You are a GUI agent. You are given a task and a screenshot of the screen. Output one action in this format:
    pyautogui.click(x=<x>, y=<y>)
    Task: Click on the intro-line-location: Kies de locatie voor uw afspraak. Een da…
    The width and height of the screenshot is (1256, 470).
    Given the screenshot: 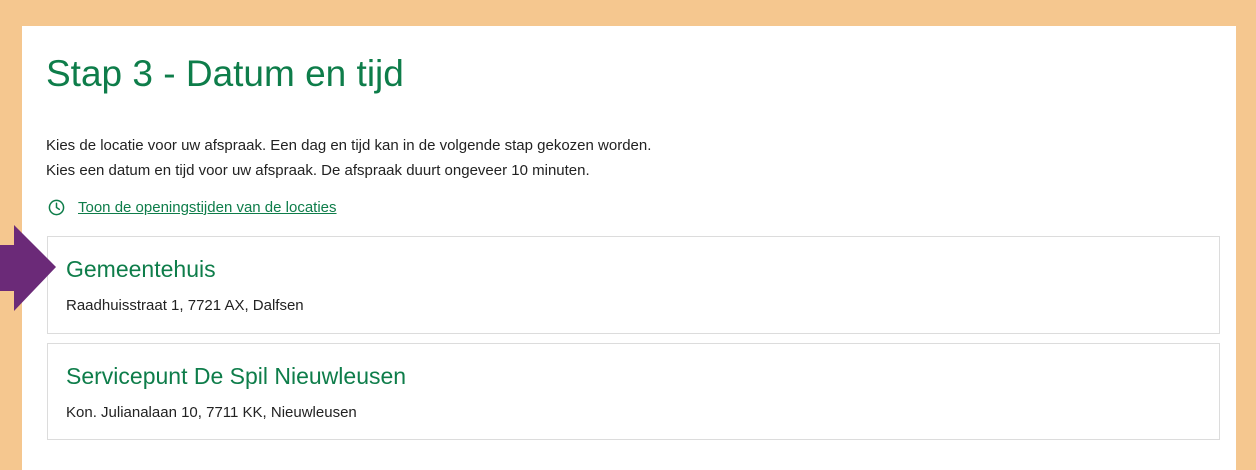 What is the action you would take?
    pyautogui.click(x=349, y=145)
    